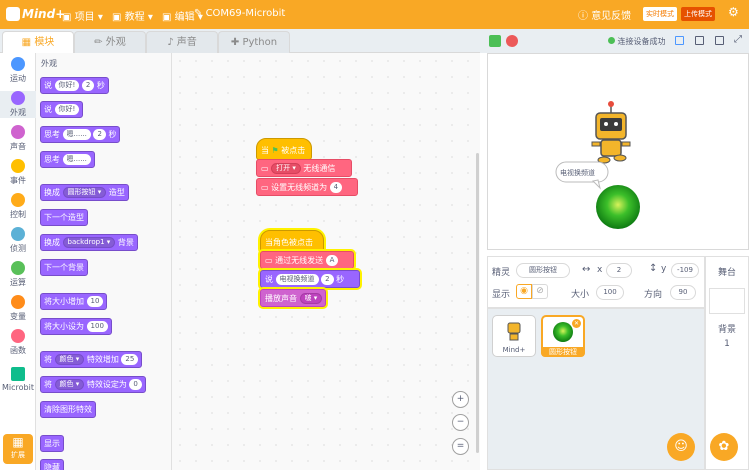  I want to click on stage-canvas: 电视换频道, so click(618, 151).